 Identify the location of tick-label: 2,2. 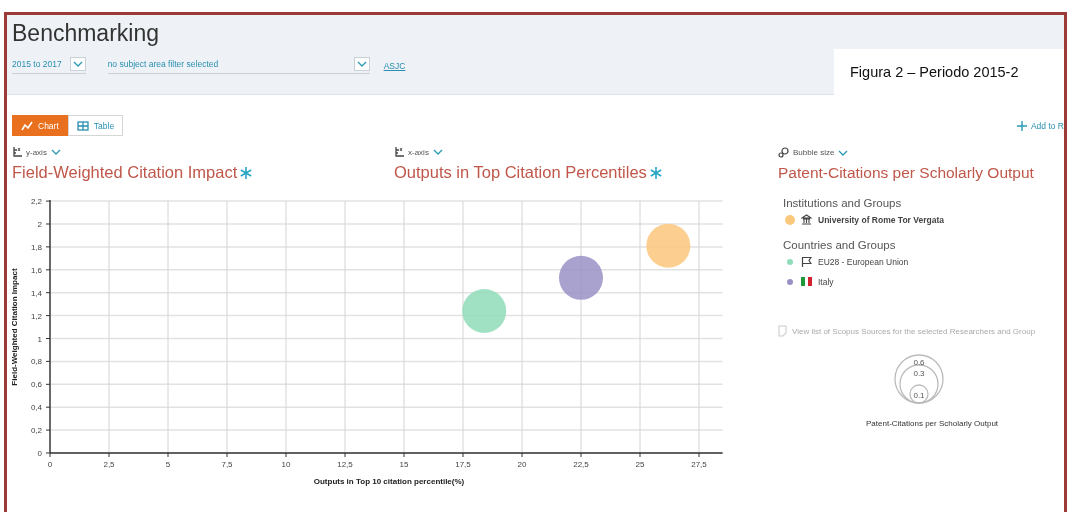
(36, 202).